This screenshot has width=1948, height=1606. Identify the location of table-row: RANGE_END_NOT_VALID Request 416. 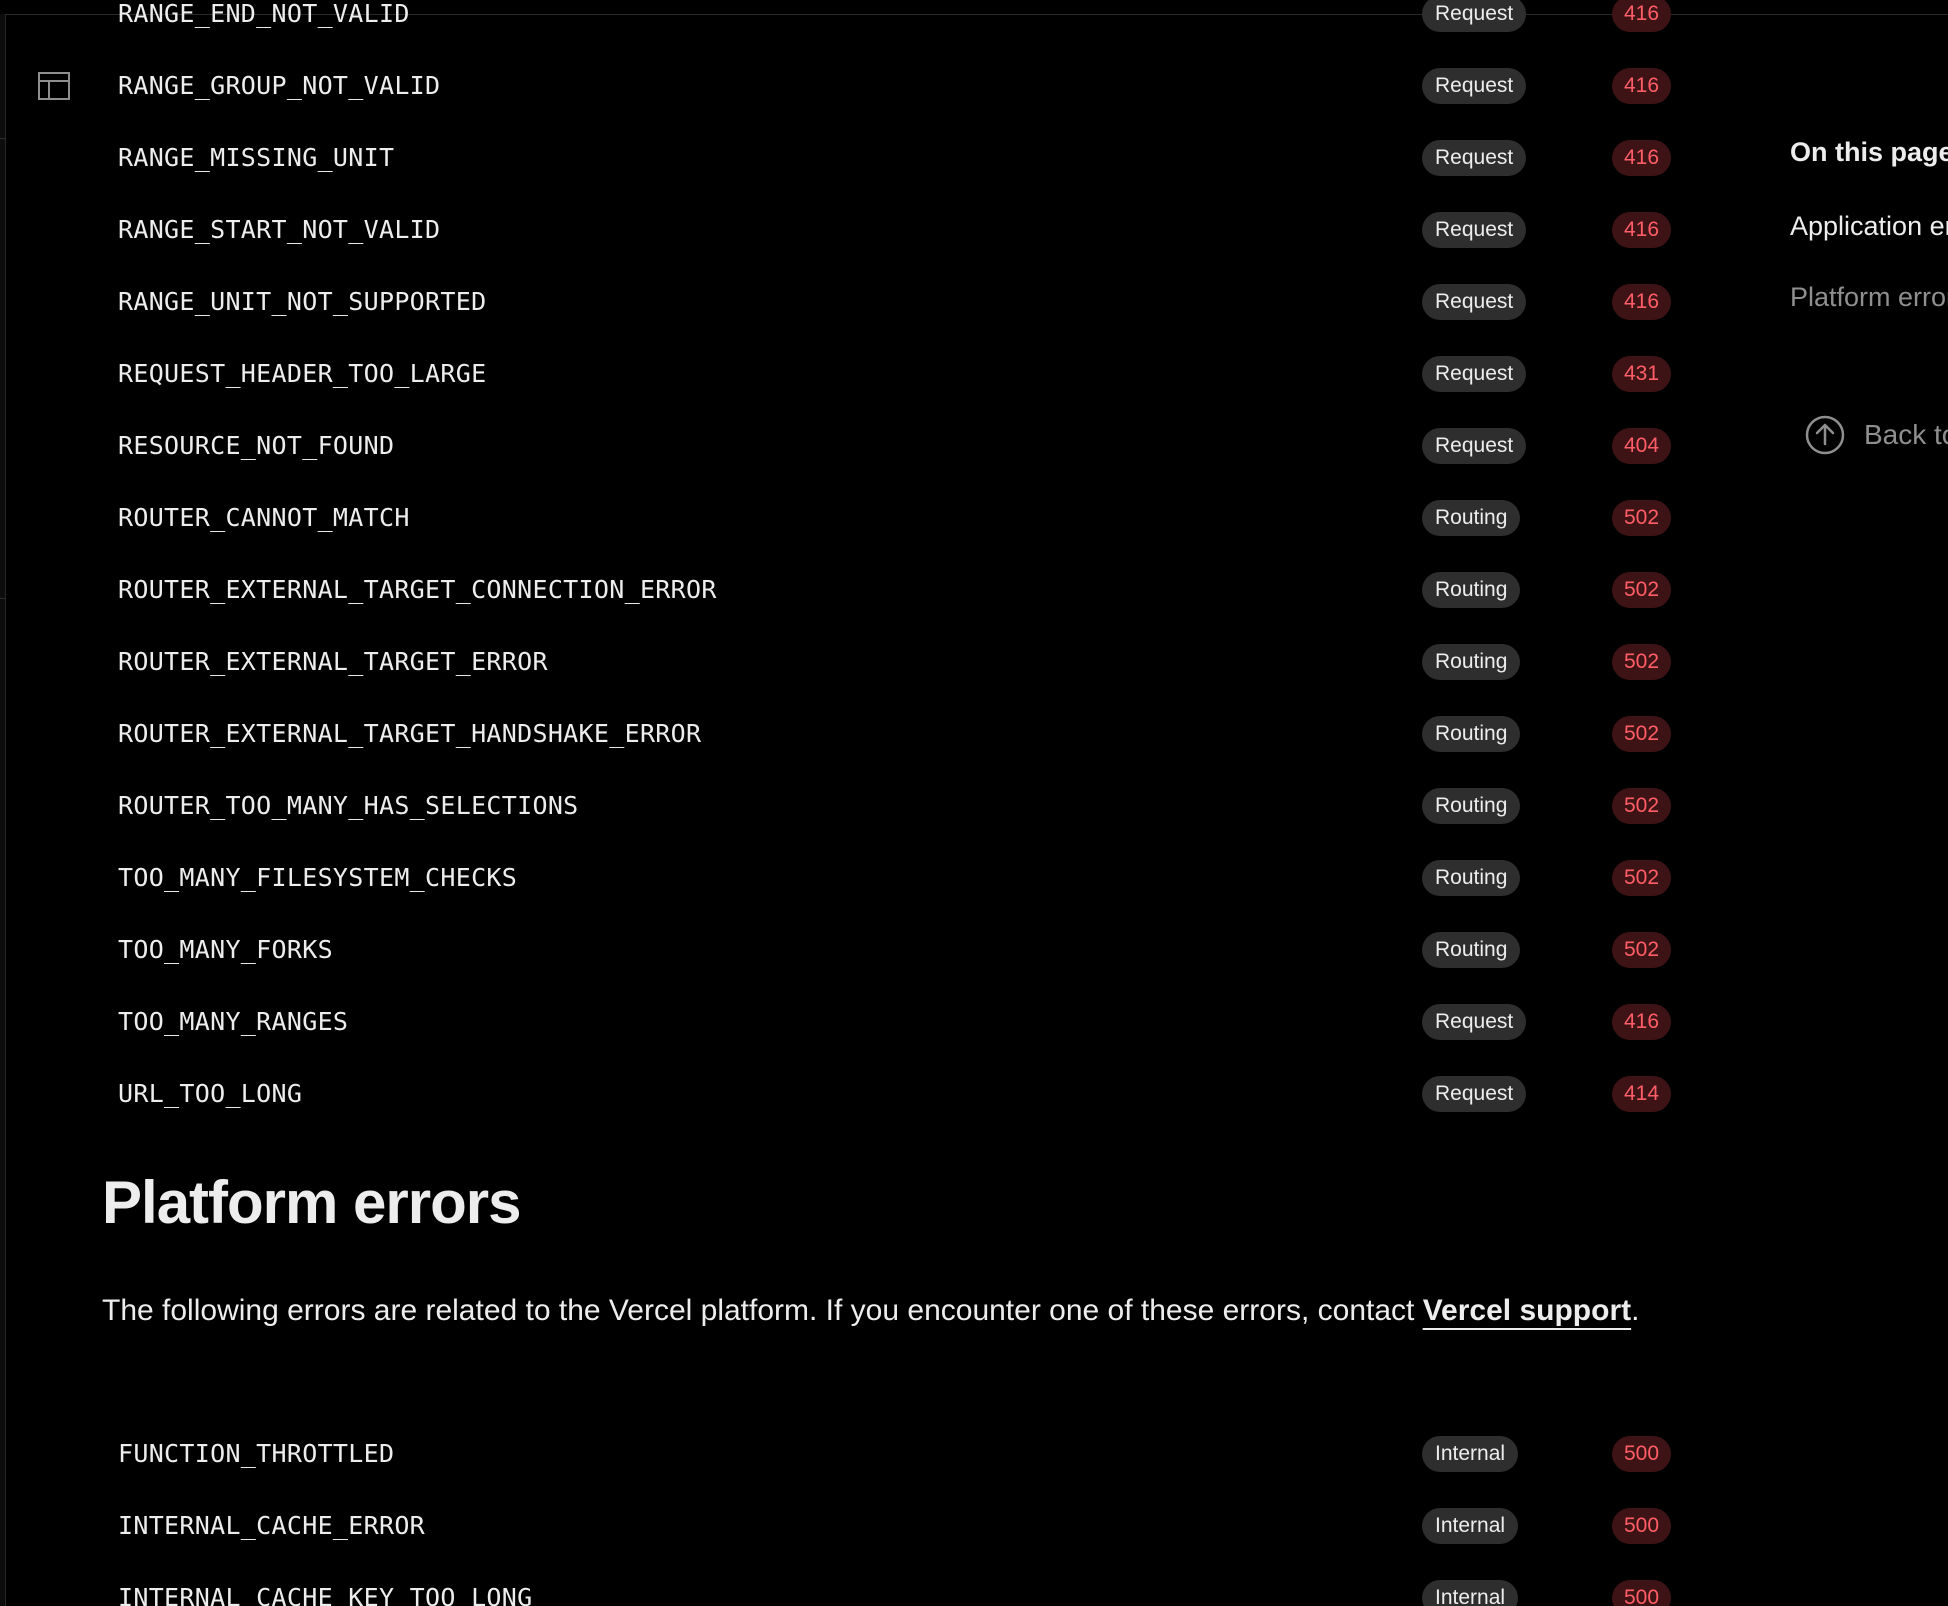
(890, 25).